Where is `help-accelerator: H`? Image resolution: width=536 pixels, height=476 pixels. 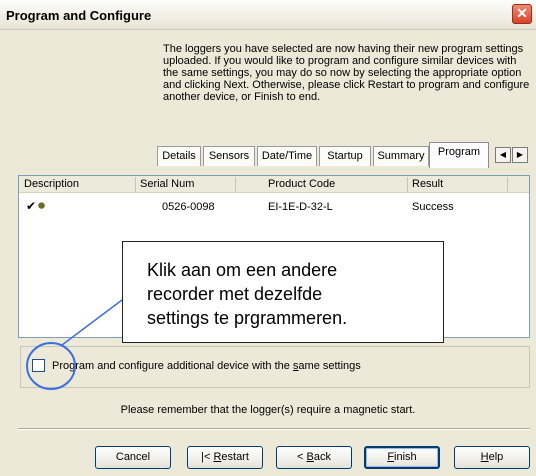 help-accelerator: H is located at coordinates (484, 457).